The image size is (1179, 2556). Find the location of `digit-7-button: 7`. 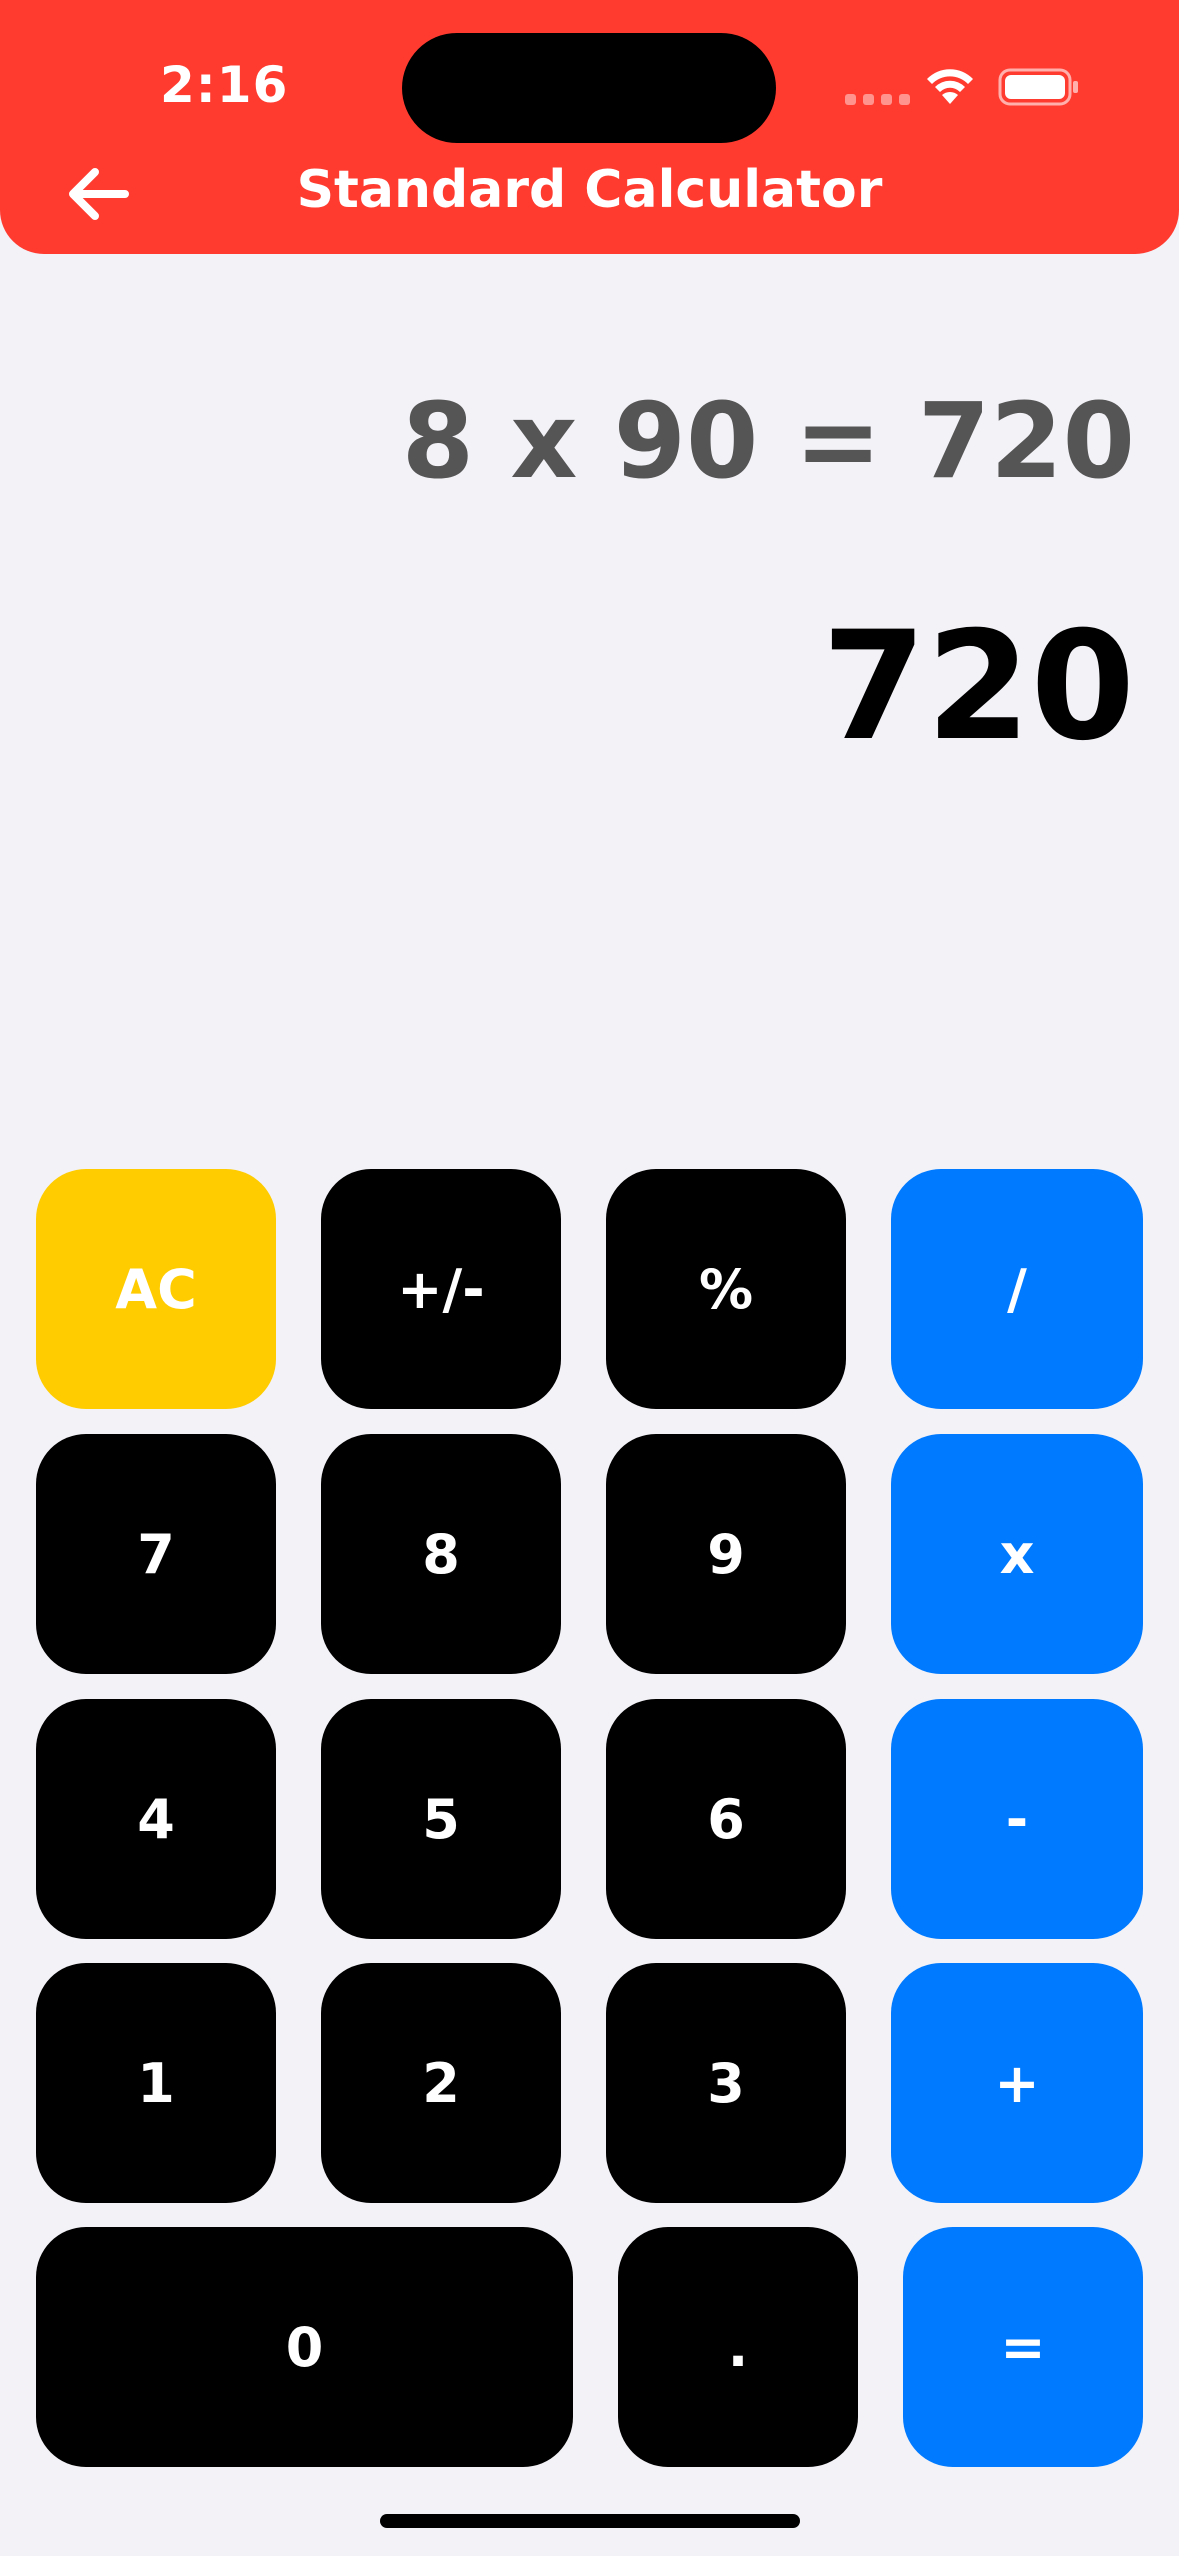

digit-7-button: 7 is located at coordinates (156, 1554).